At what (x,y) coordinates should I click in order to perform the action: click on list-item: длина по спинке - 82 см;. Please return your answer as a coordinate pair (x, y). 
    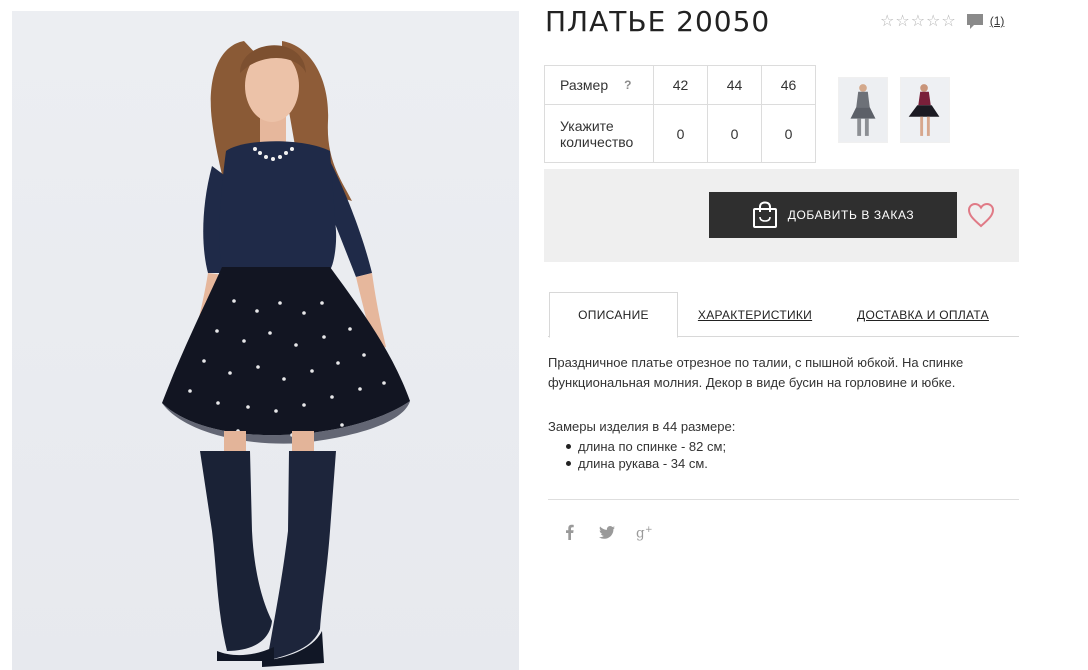
    Looking at the image, I should click on (646, 446).